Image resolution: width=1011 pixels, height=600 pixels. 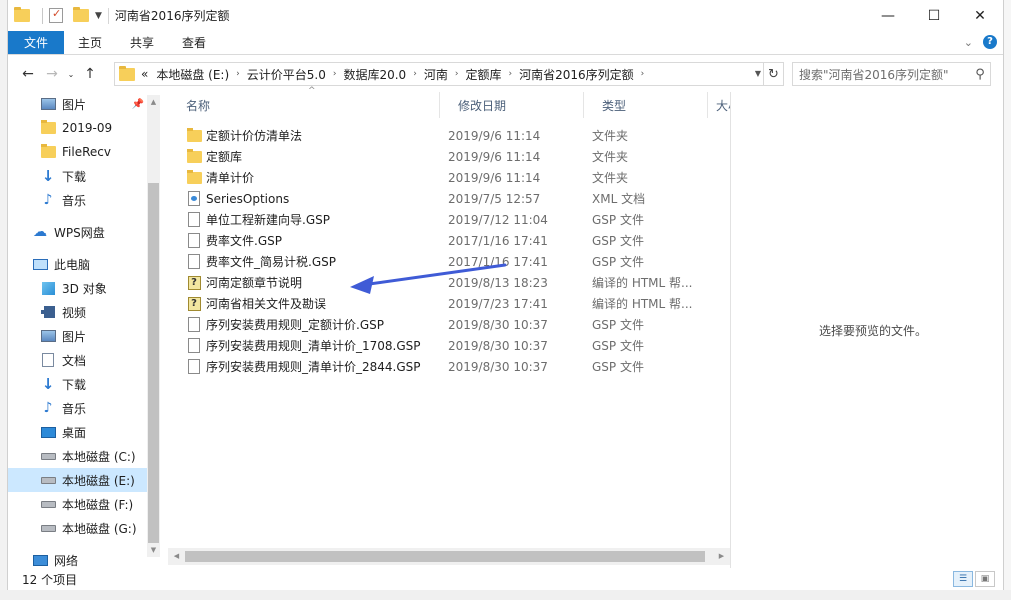 I want to click on file-name: 清单计价, so click(x=230, y=178).